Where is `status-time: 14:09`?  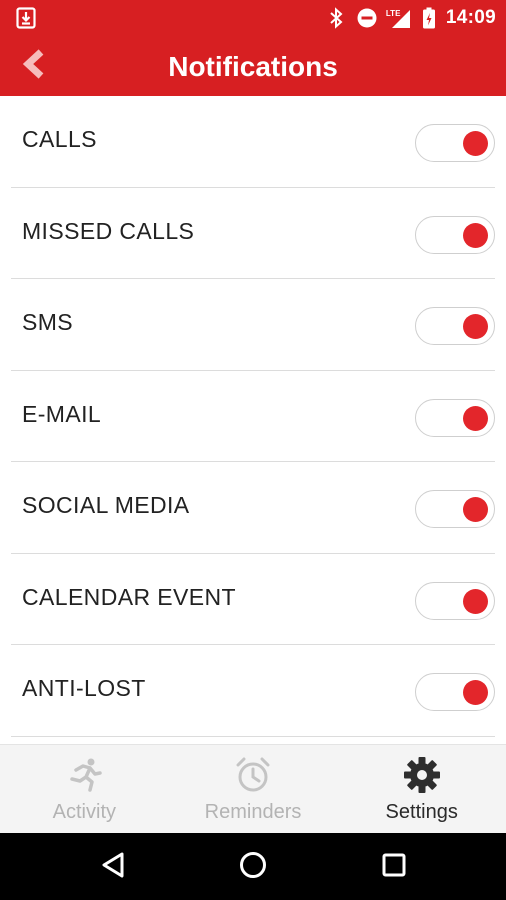 status-time: 14:09 is located at coordinates (470, 17).